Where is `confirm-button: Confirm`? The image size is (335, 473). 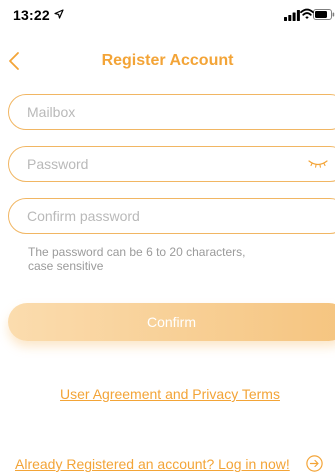
confirm-button: Confirm is located at coordinates (171, 322).